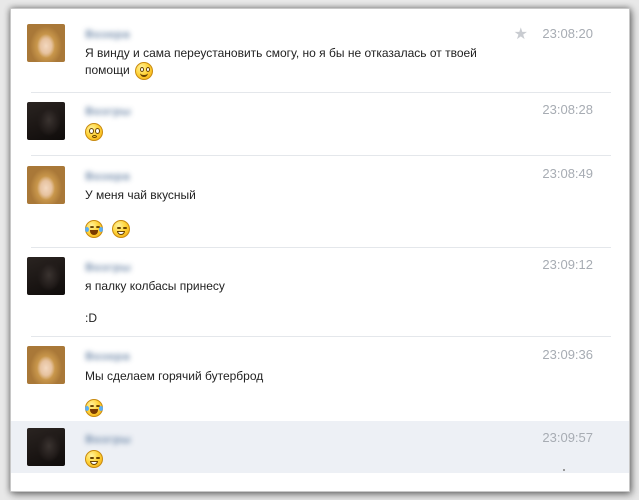 Image resolution: width=639 pixels, height=500 pixels. I want to click on message-text: У меня чай вкусный, so click(140, 195).